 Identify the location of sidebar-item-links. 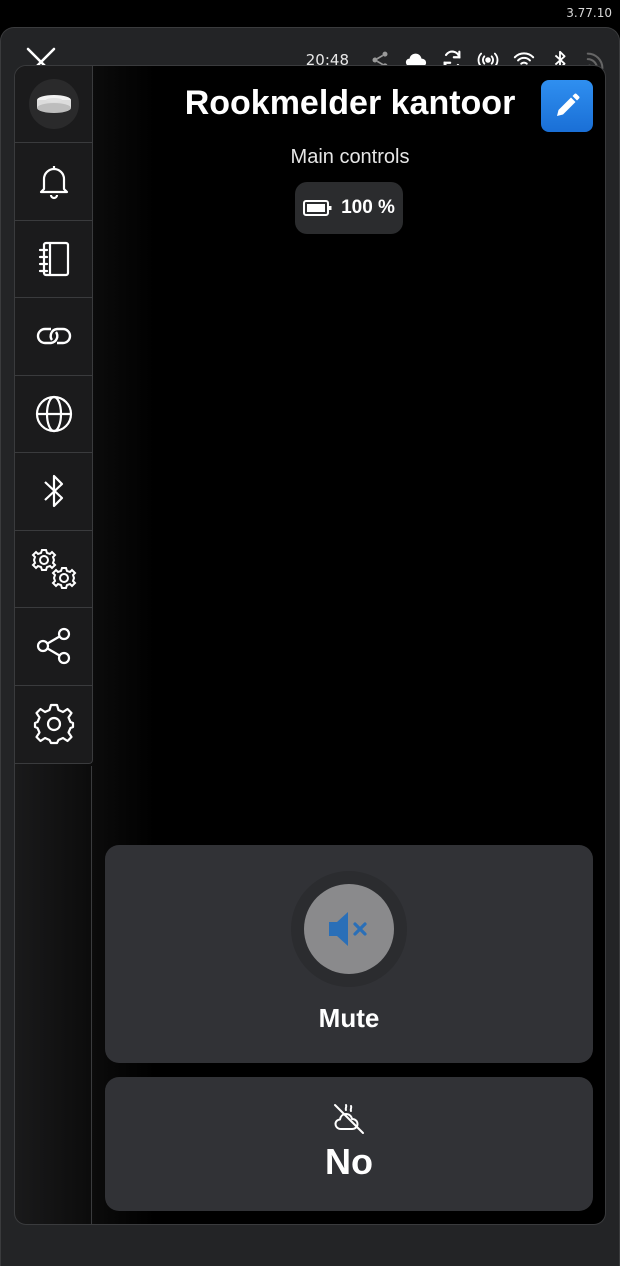
(53, 337).